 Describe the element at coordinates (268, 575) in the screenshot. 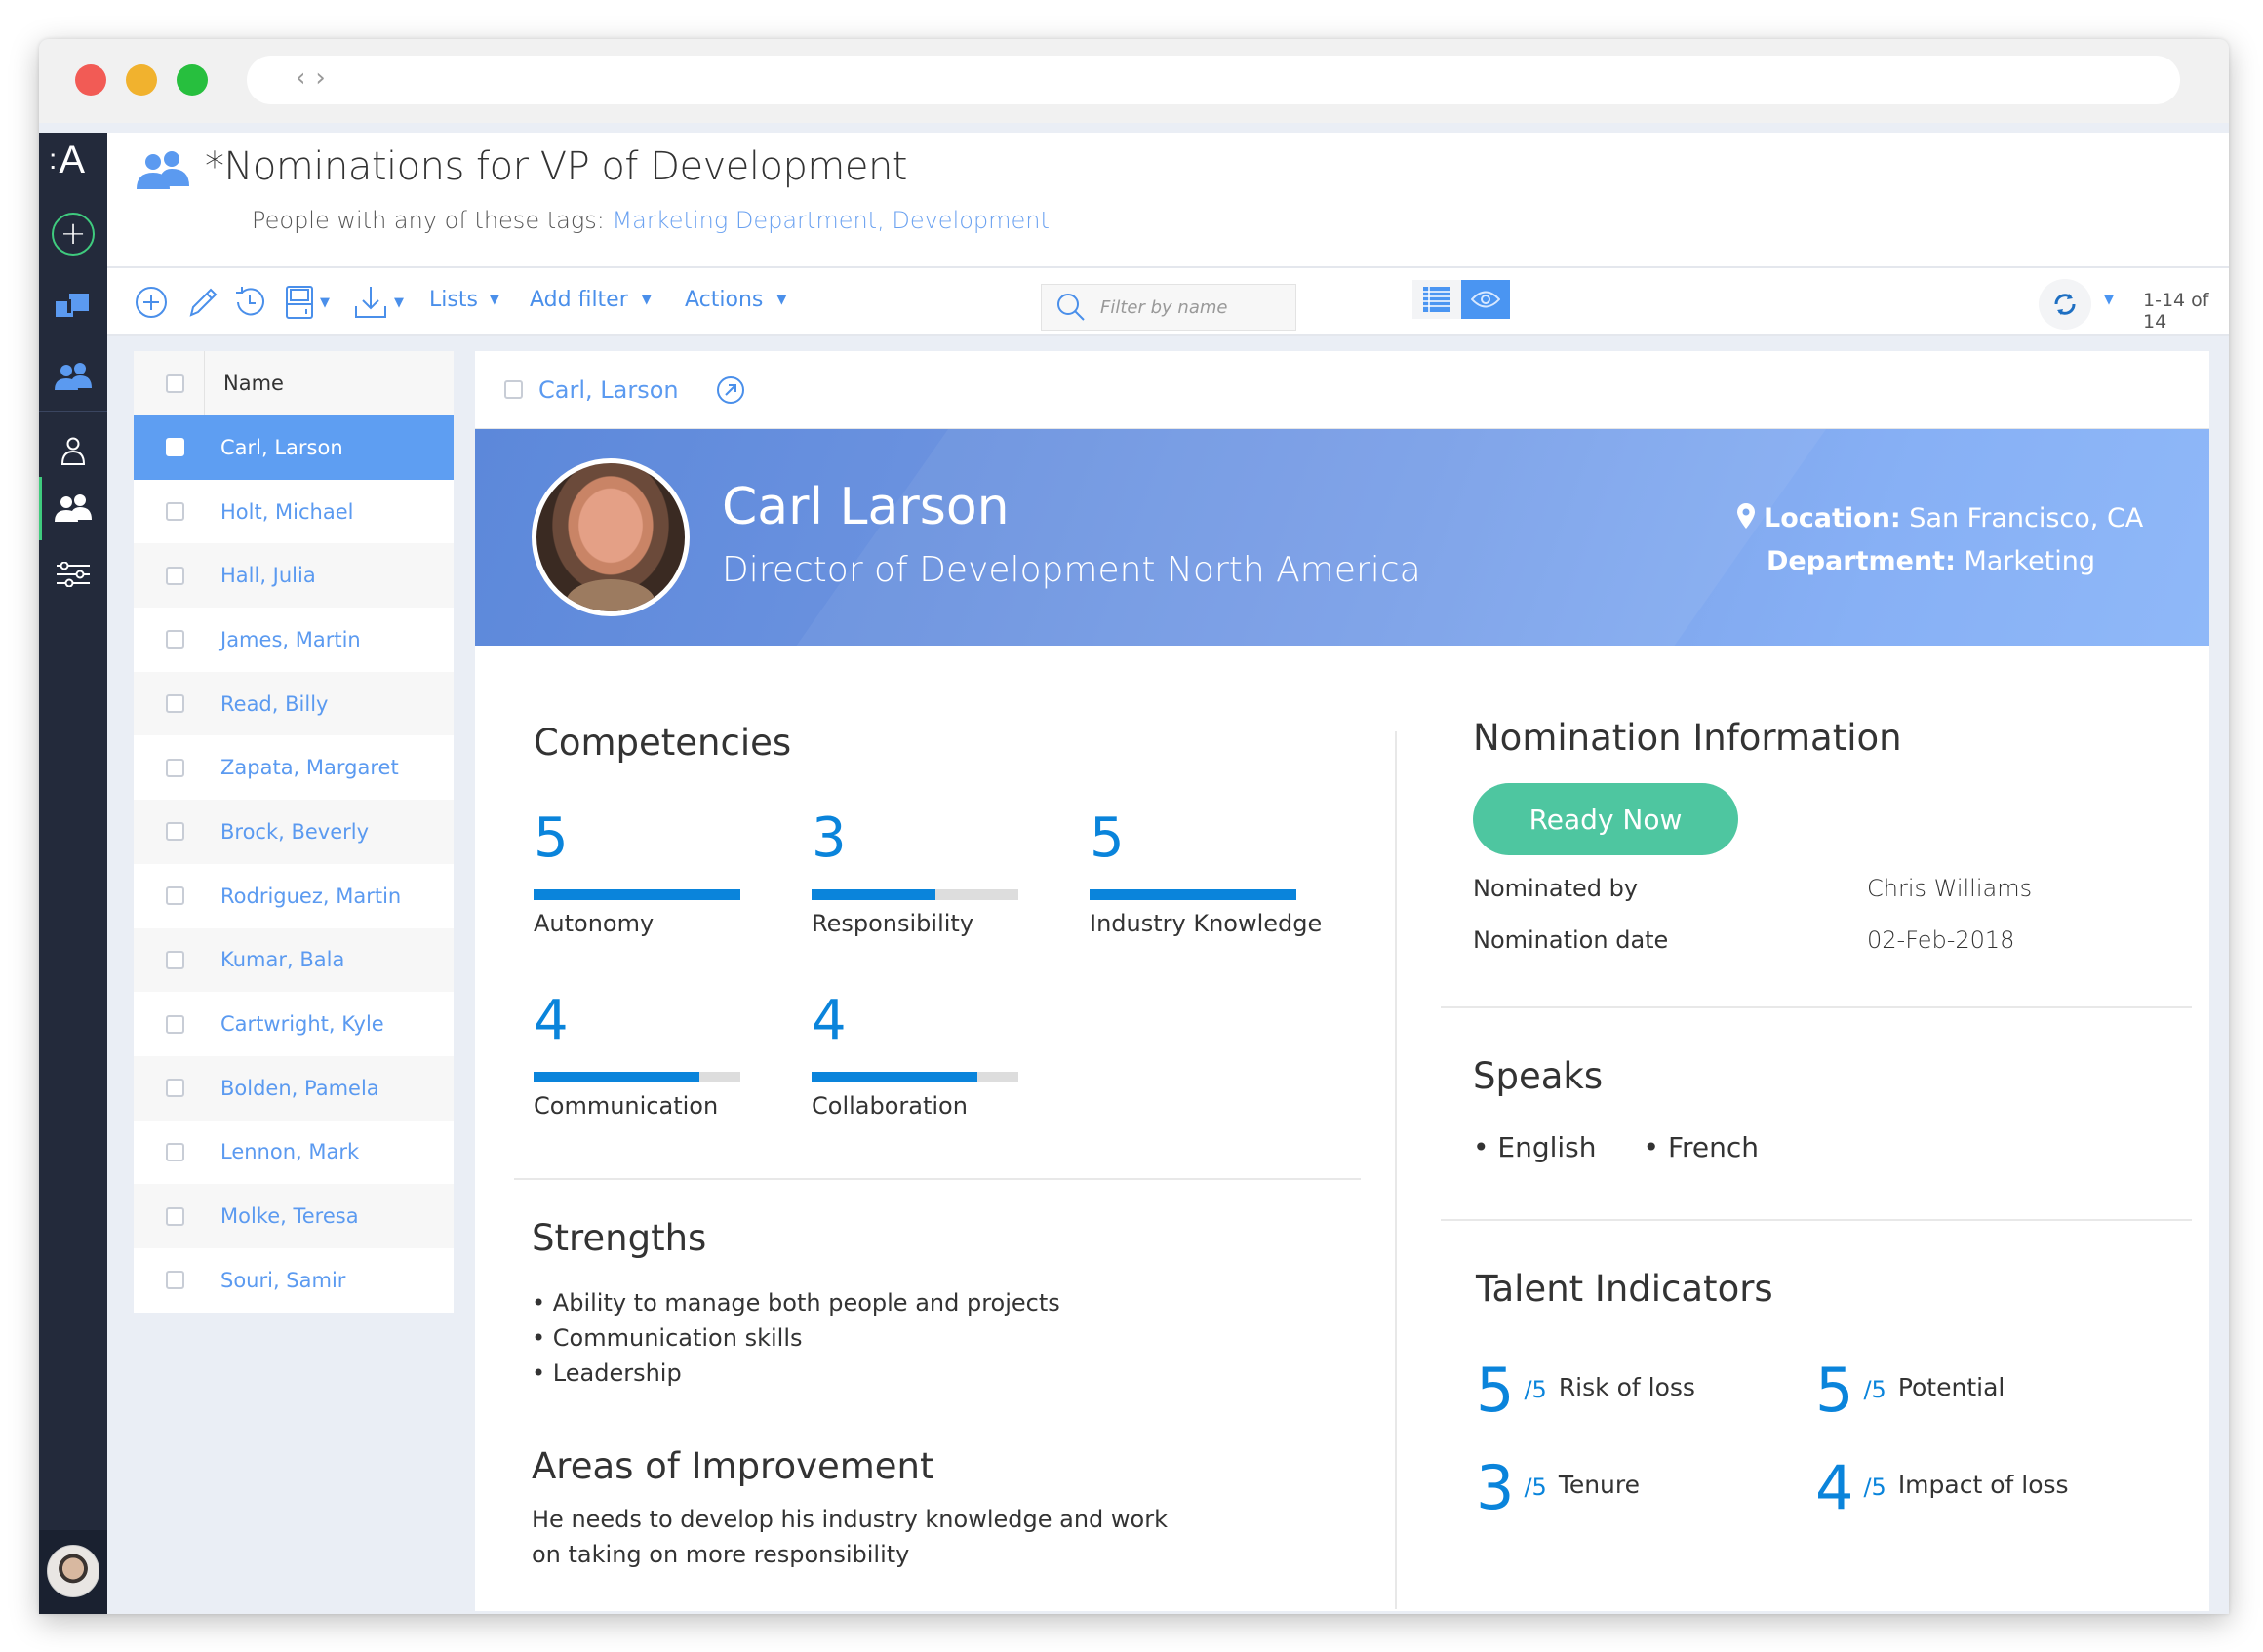

I see `row-name: Hall, Julia` at that location.